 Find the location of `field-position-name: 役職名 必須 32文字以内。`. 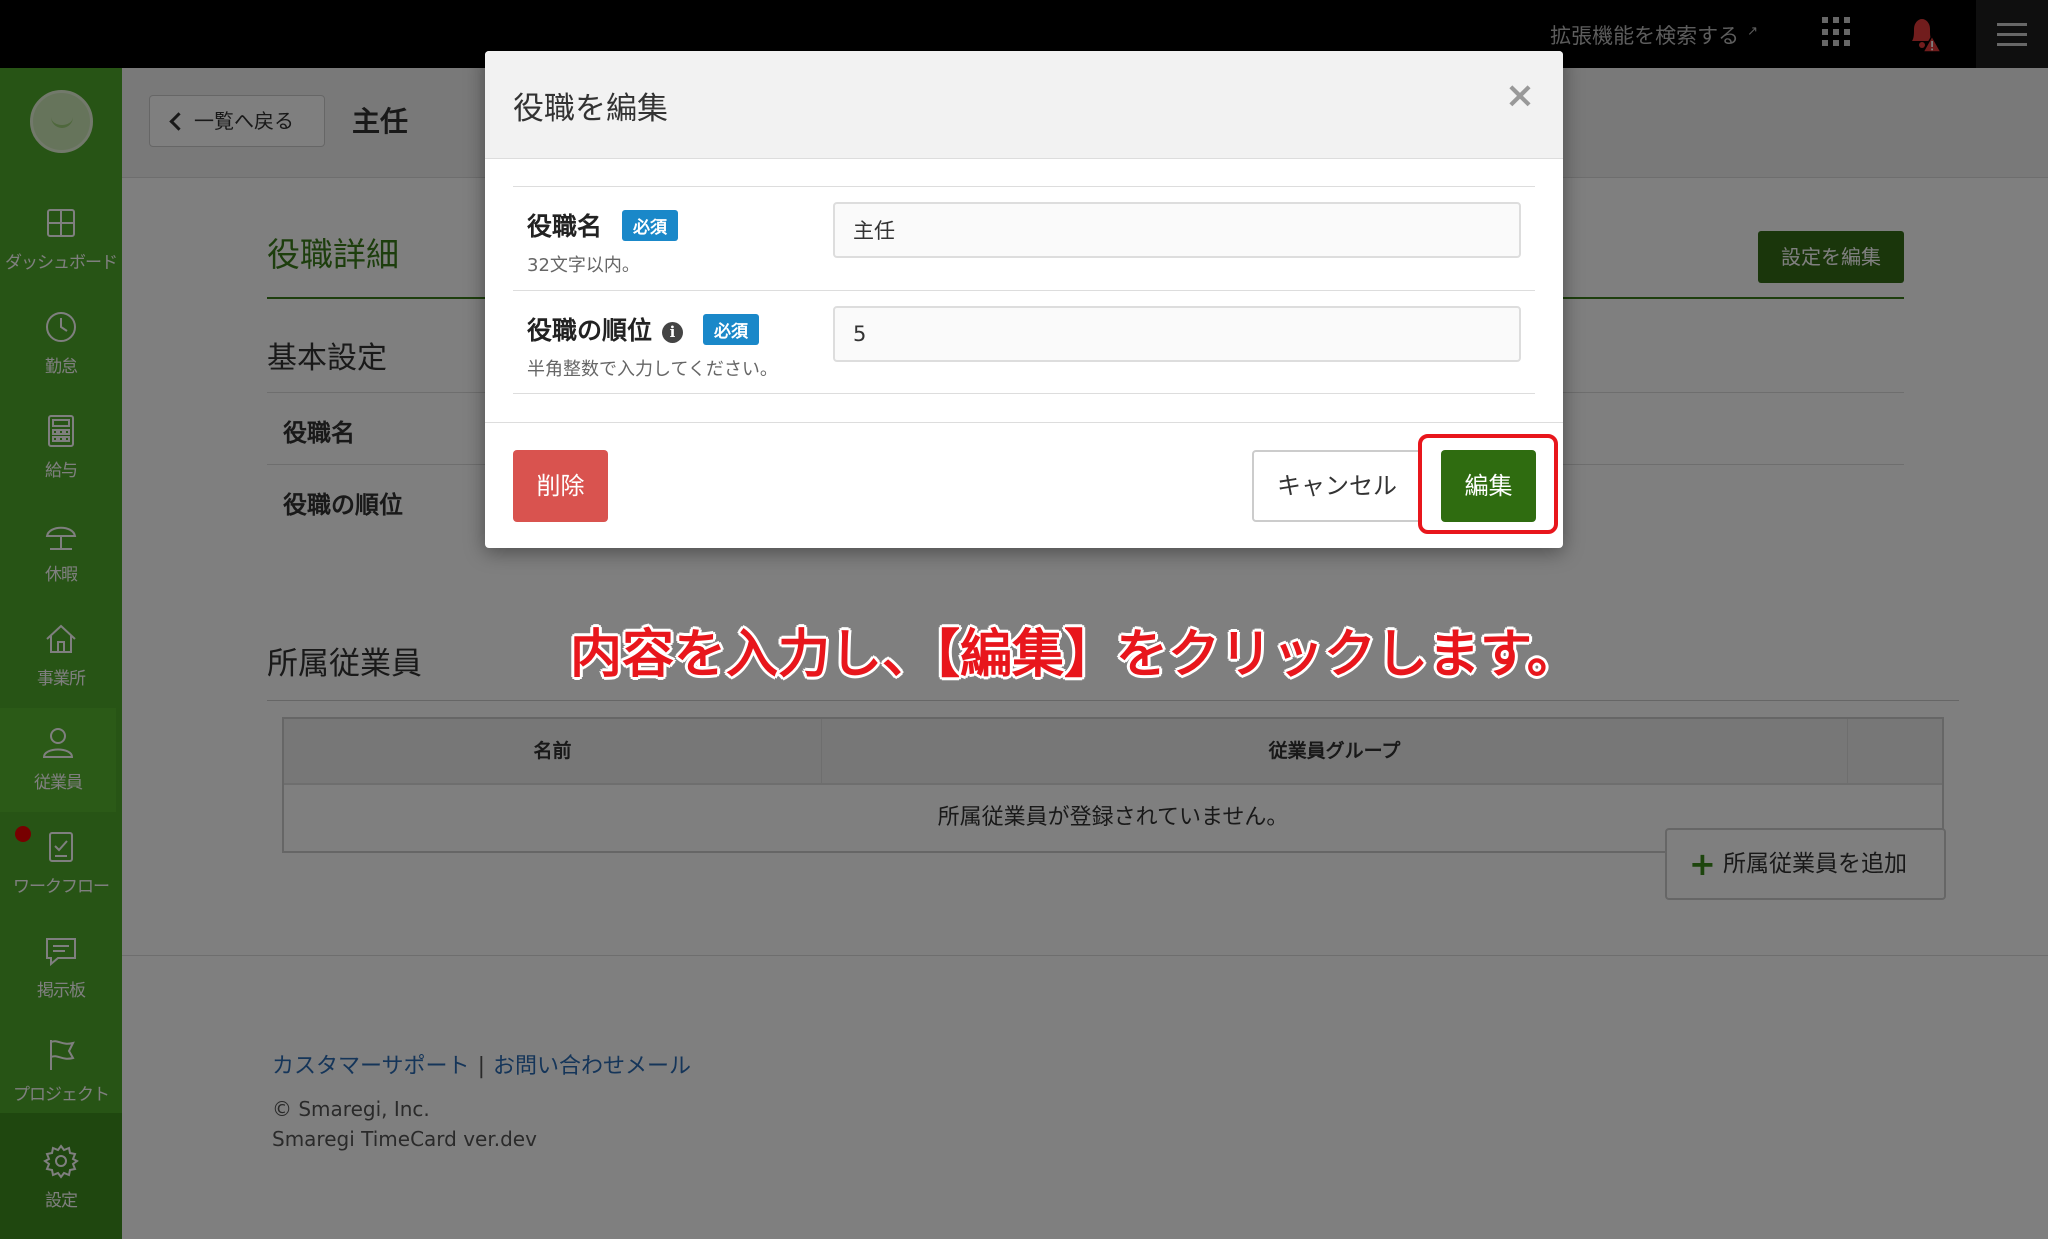

field-position-name: 役職名 必須 32文字以内。 is located at coordinates (1024, 238).